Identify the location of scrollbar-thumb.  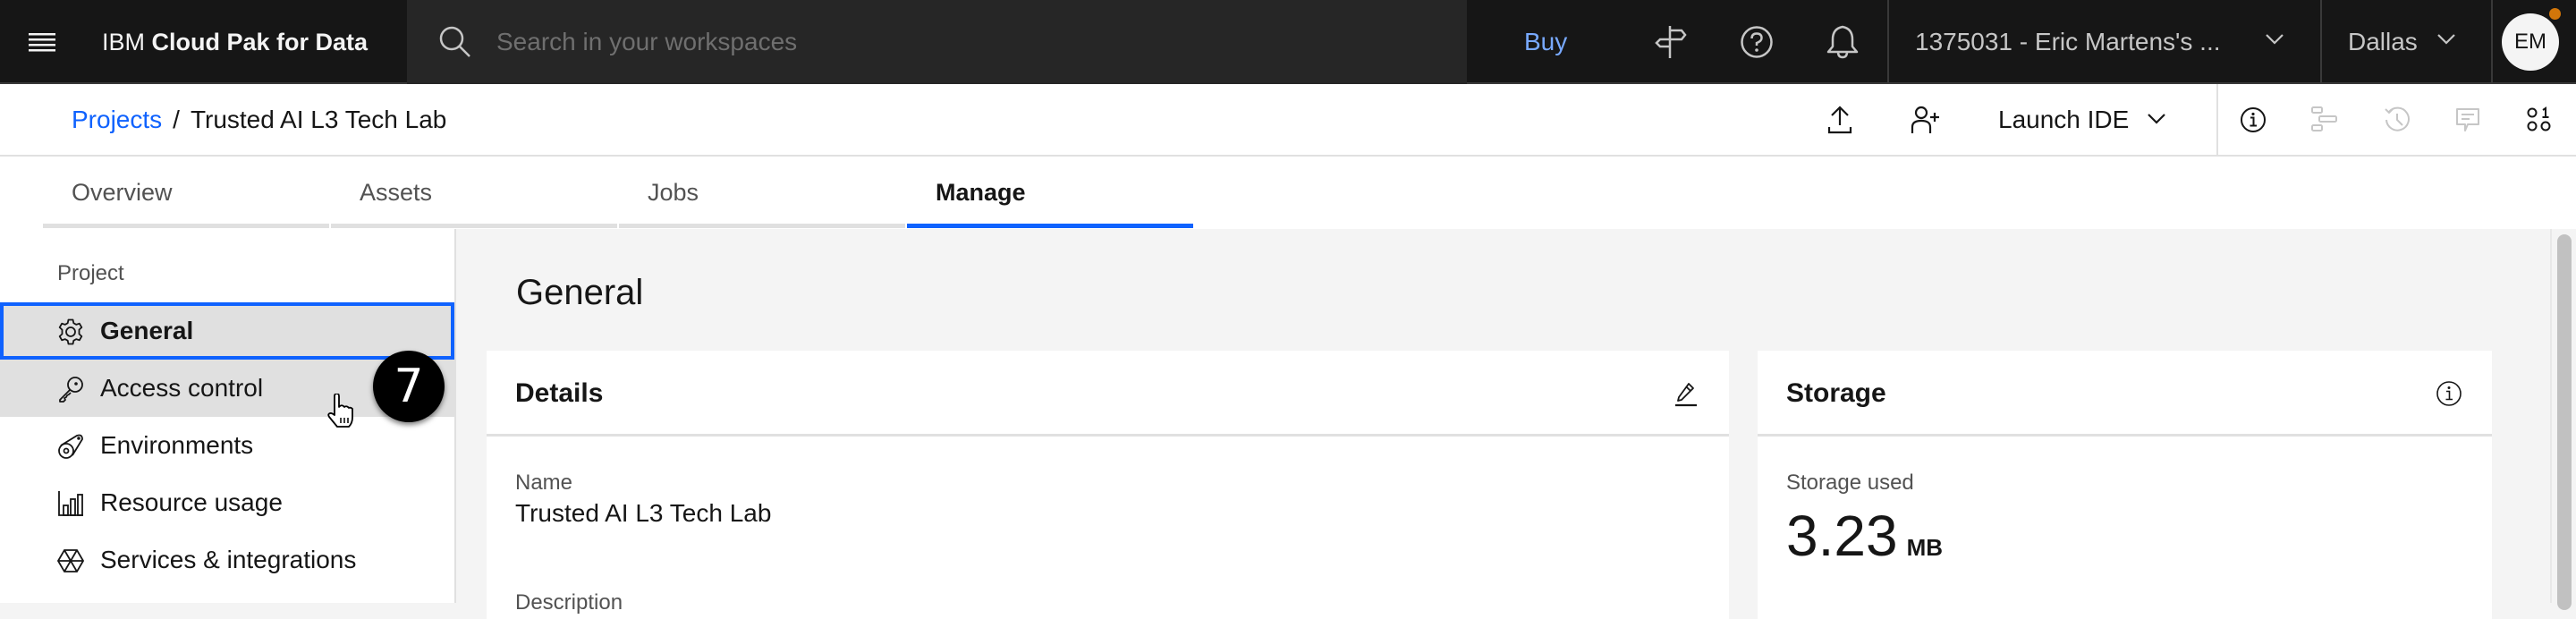
(2564, 422).